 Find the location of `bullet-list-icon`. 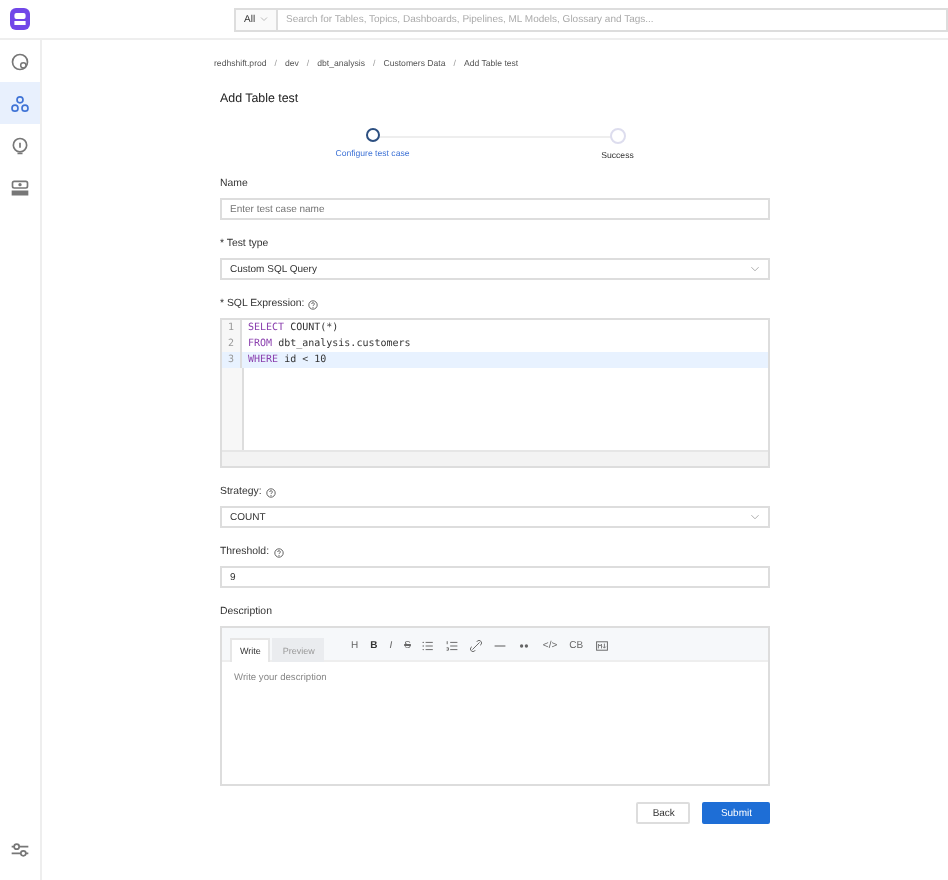

bullet-list-icon is located at coordinates (428, 646).